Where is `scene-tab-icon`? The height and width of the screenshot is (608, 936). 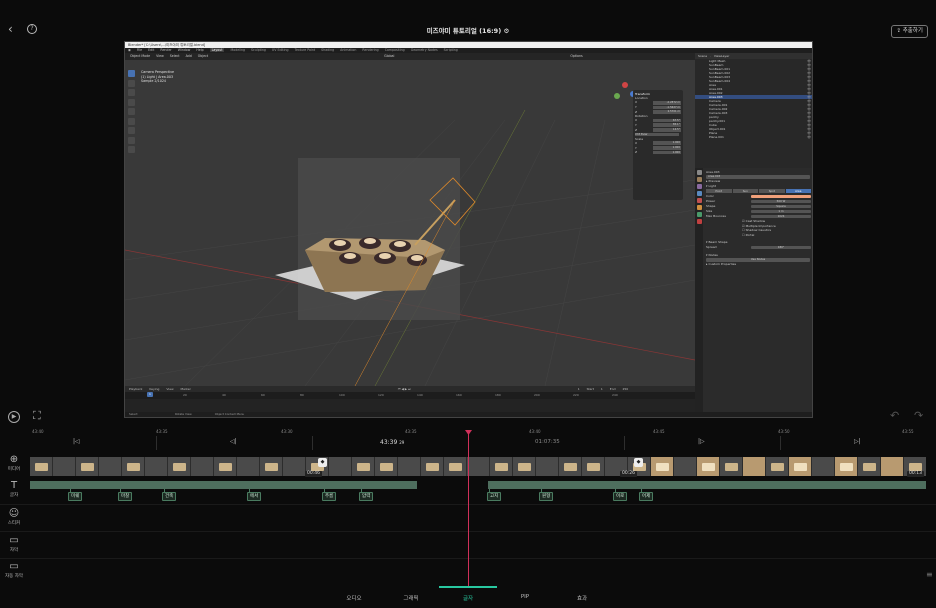 scene-tab-icon is located at coordinates (699, 200).